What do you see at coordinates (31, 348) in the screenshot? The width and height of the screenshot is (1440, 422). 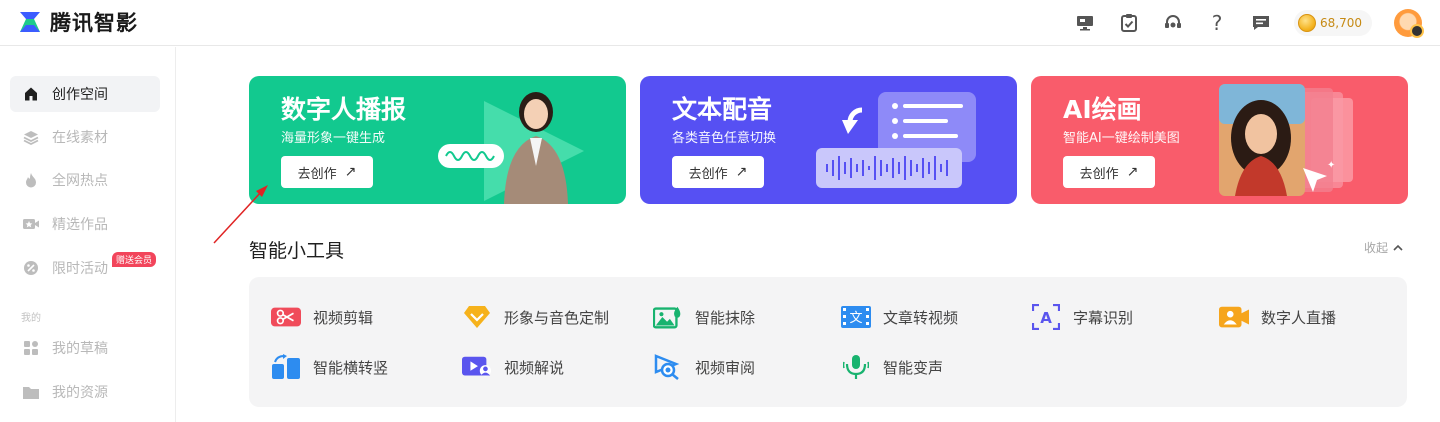 I see `grid-icon` at bounding box center [31, 348].